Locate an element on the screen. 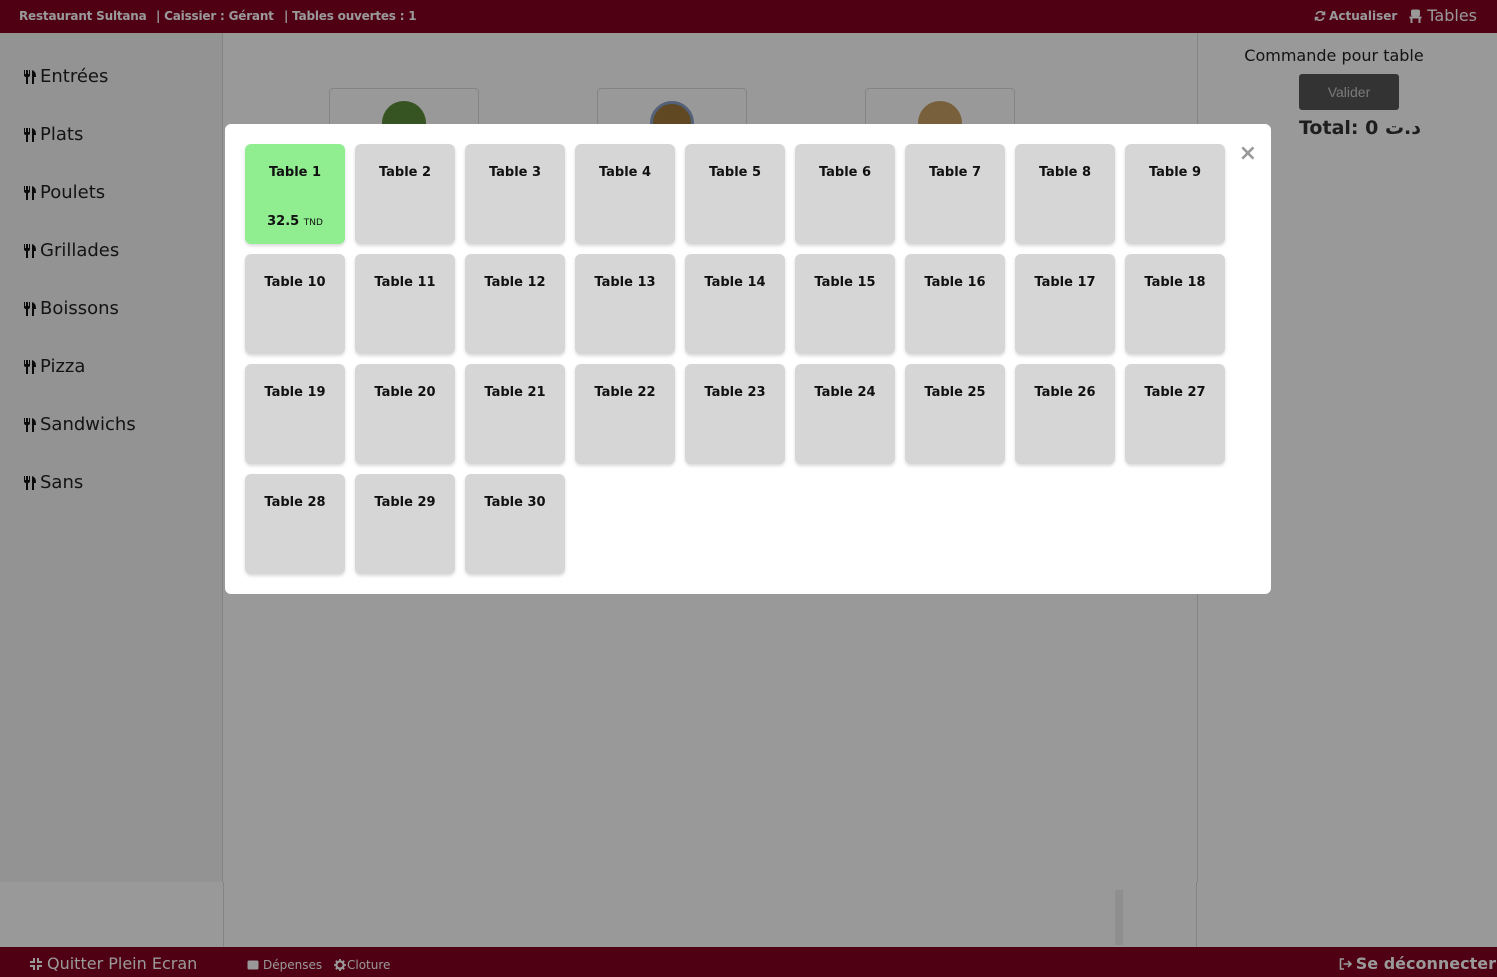 The height and width of the screenshot is (977, 1497). table-tile: Table 28 is located at coordinates (295, 524).